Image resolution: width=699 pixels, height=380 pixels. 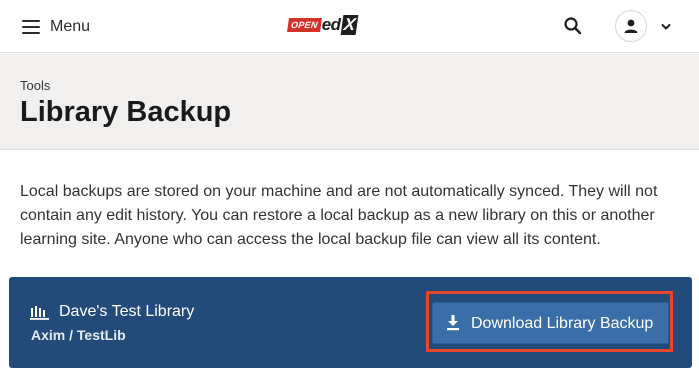 I want to click on search-icon, so click(x=573, y=26).